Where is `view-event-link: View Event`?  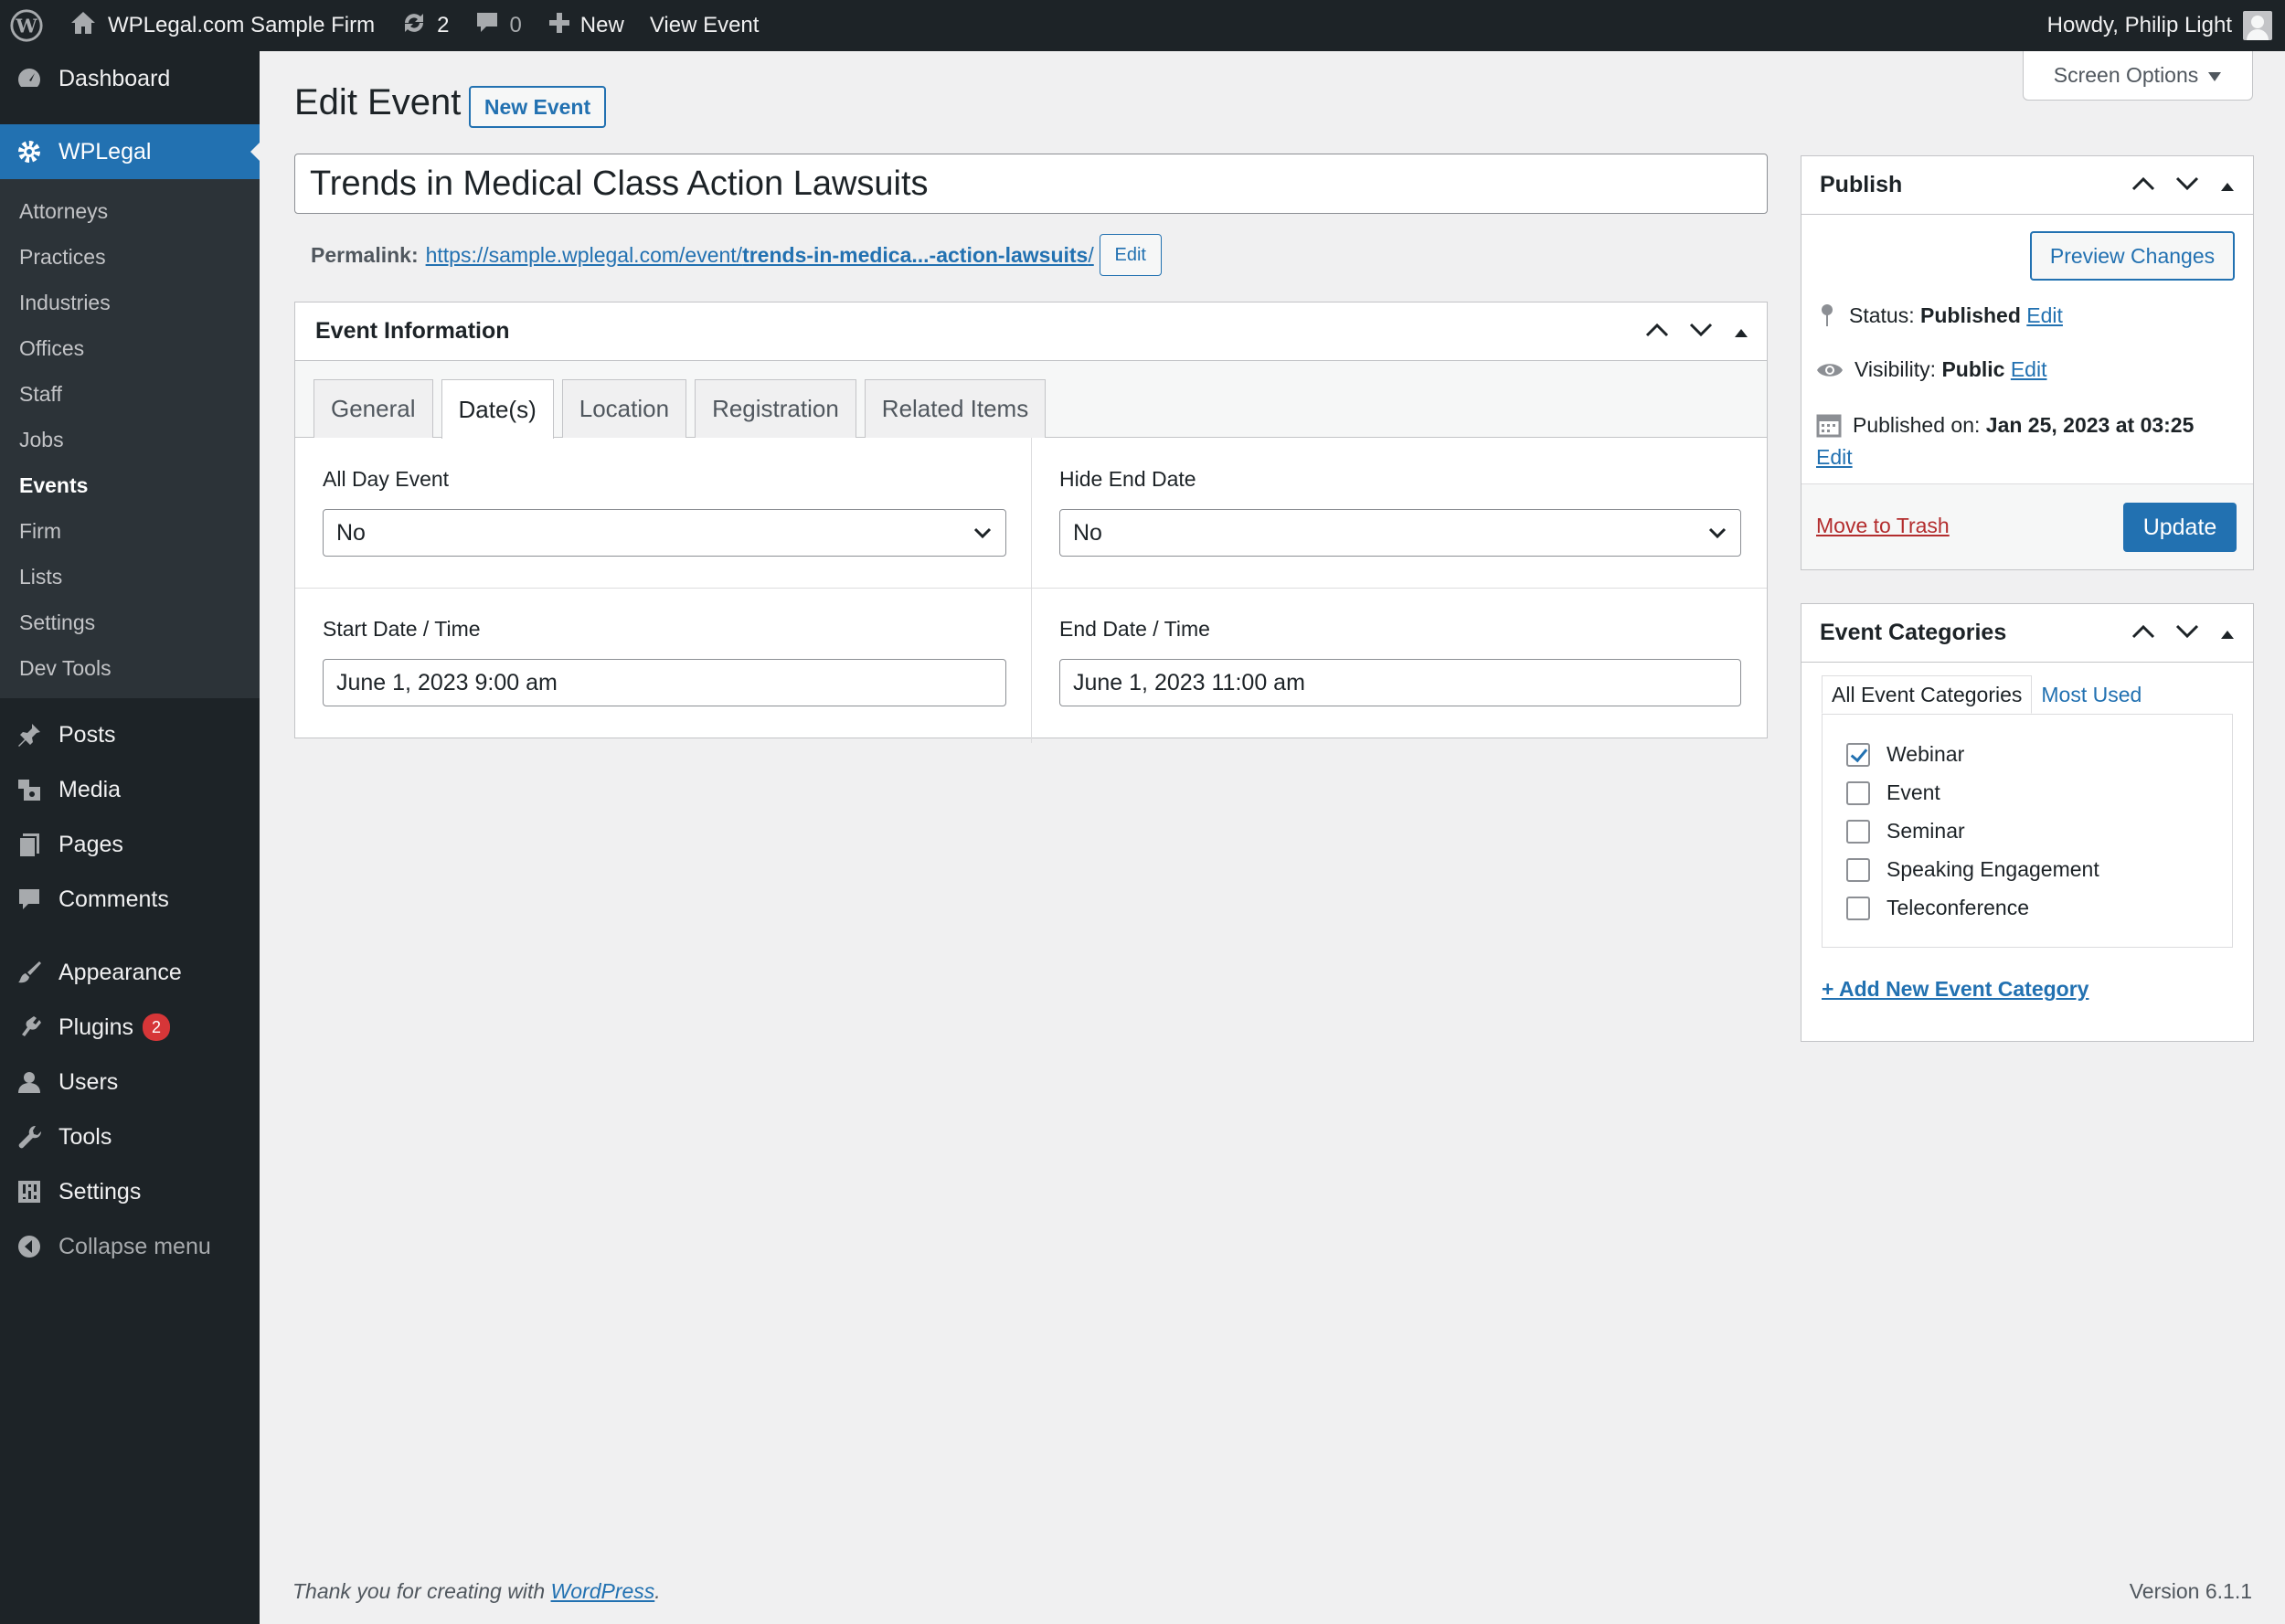
view-event-link: View Event is located at coordinates (704, 25).